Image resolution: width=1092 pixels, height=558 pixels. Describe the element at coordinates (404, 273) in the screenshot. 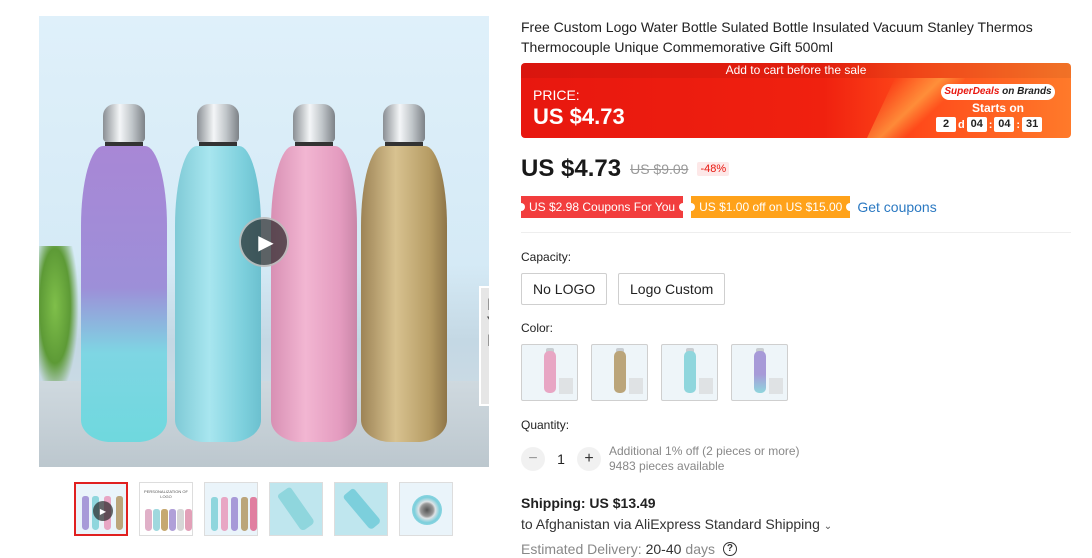

I see `bottle-gold` at that location.